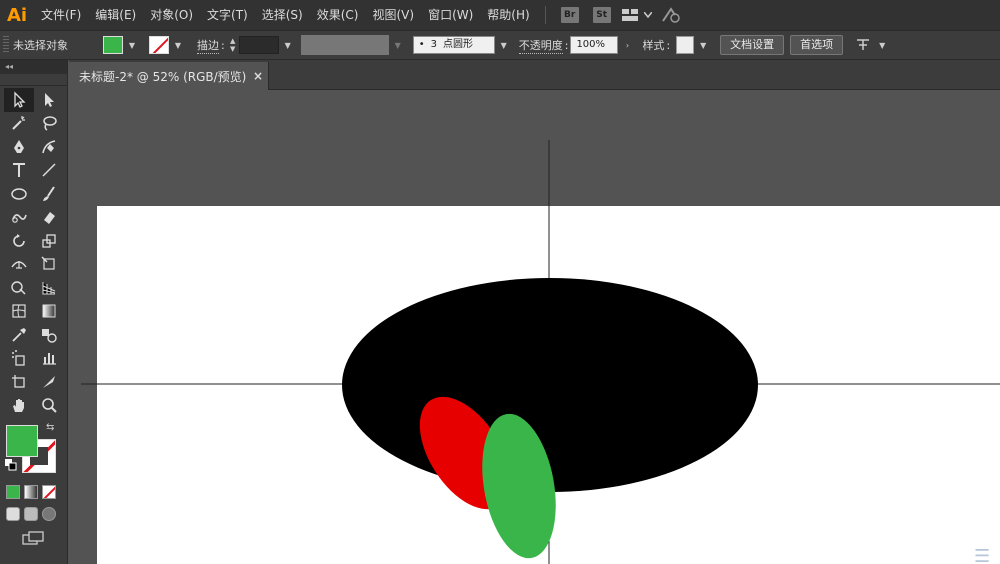 This screenshot has width=1000, height=564. What do you see at coordinates (258, 76) in the screenshot?
I see `close-icon: ×` at bounding box center [258, 76].